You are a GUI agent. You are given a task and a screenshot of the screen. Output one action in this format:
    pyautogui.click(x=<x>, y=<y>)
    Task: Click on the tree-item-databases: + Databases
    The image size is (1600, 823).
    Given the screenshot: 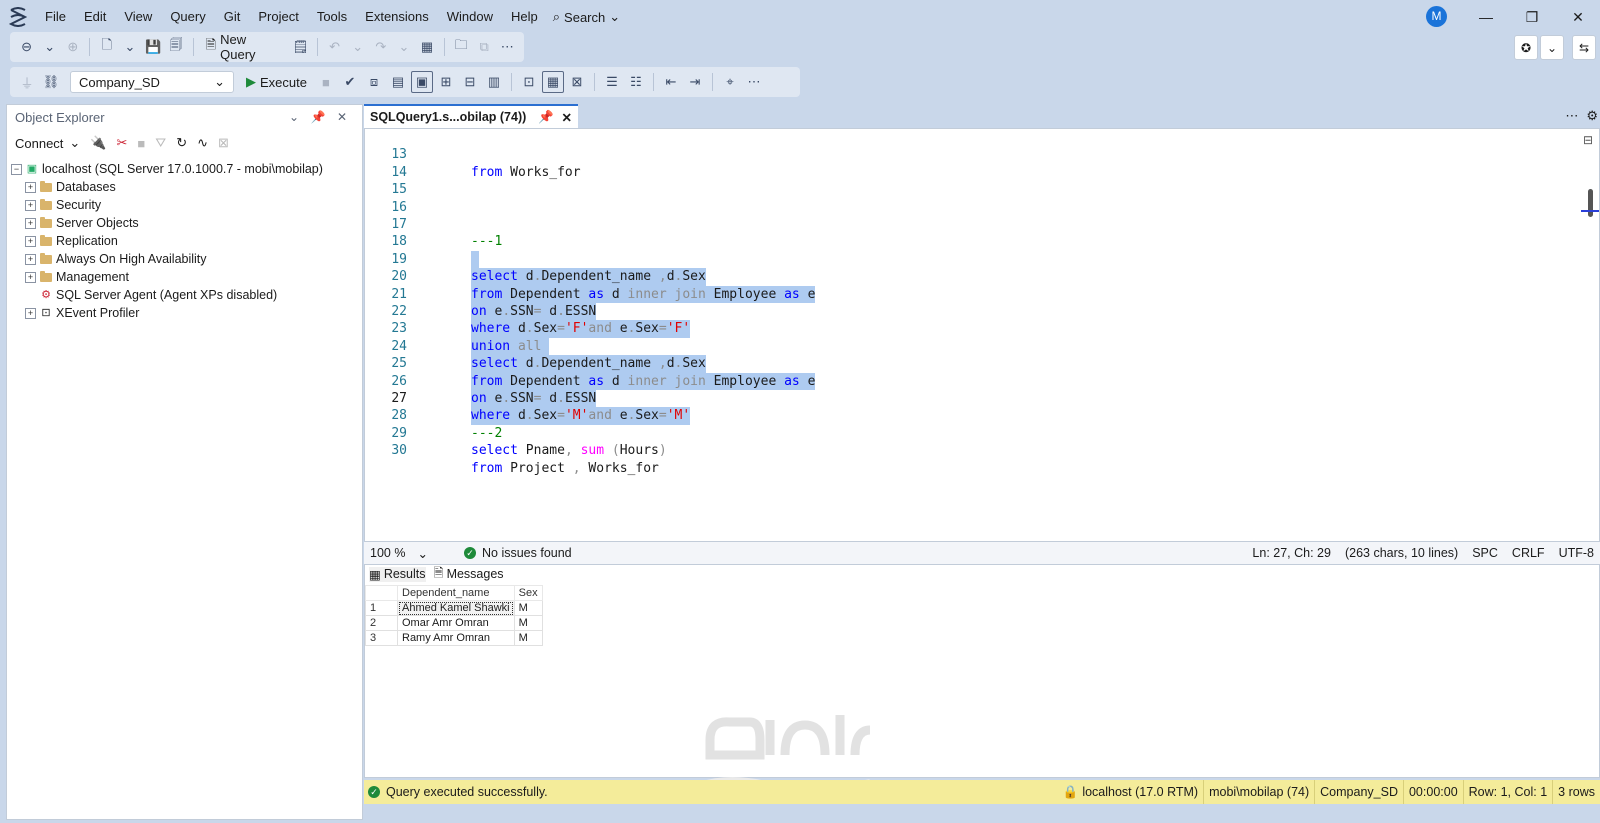 What is the action you would take?
    pyautogui.click(x=70, y=187)
    